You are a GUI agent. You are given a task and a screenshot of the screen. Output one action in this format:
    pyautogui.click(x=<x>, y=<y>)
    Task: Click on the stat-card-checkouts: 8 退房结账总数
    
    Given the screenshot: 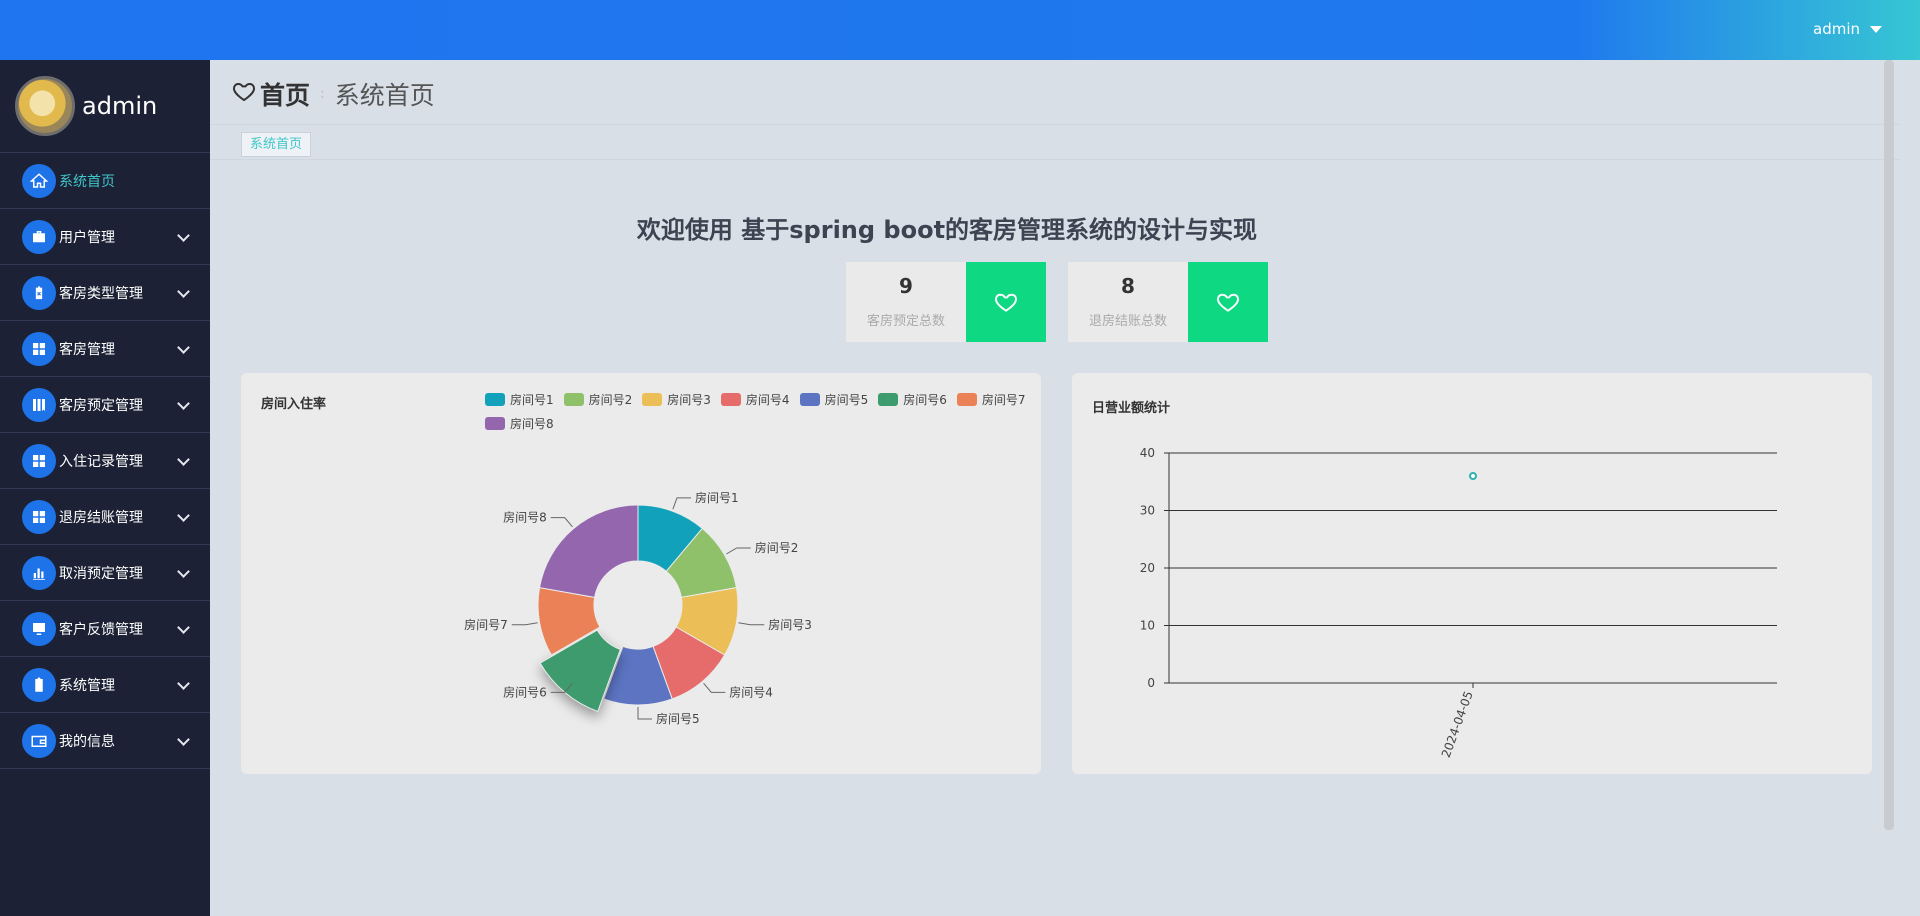 What is the action you would take?
    pyautogui.click(x=1168, y=302)
    